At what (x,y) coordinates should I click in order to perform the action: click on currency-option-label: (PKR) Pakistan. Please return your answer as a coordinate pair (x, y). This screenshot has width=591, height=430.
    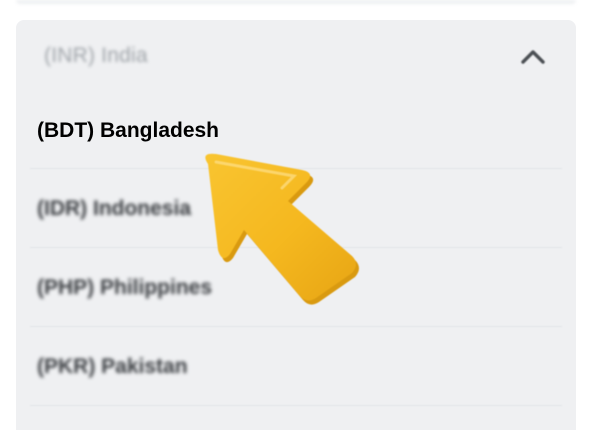
    Looking at the image, I should click on (112, 366).